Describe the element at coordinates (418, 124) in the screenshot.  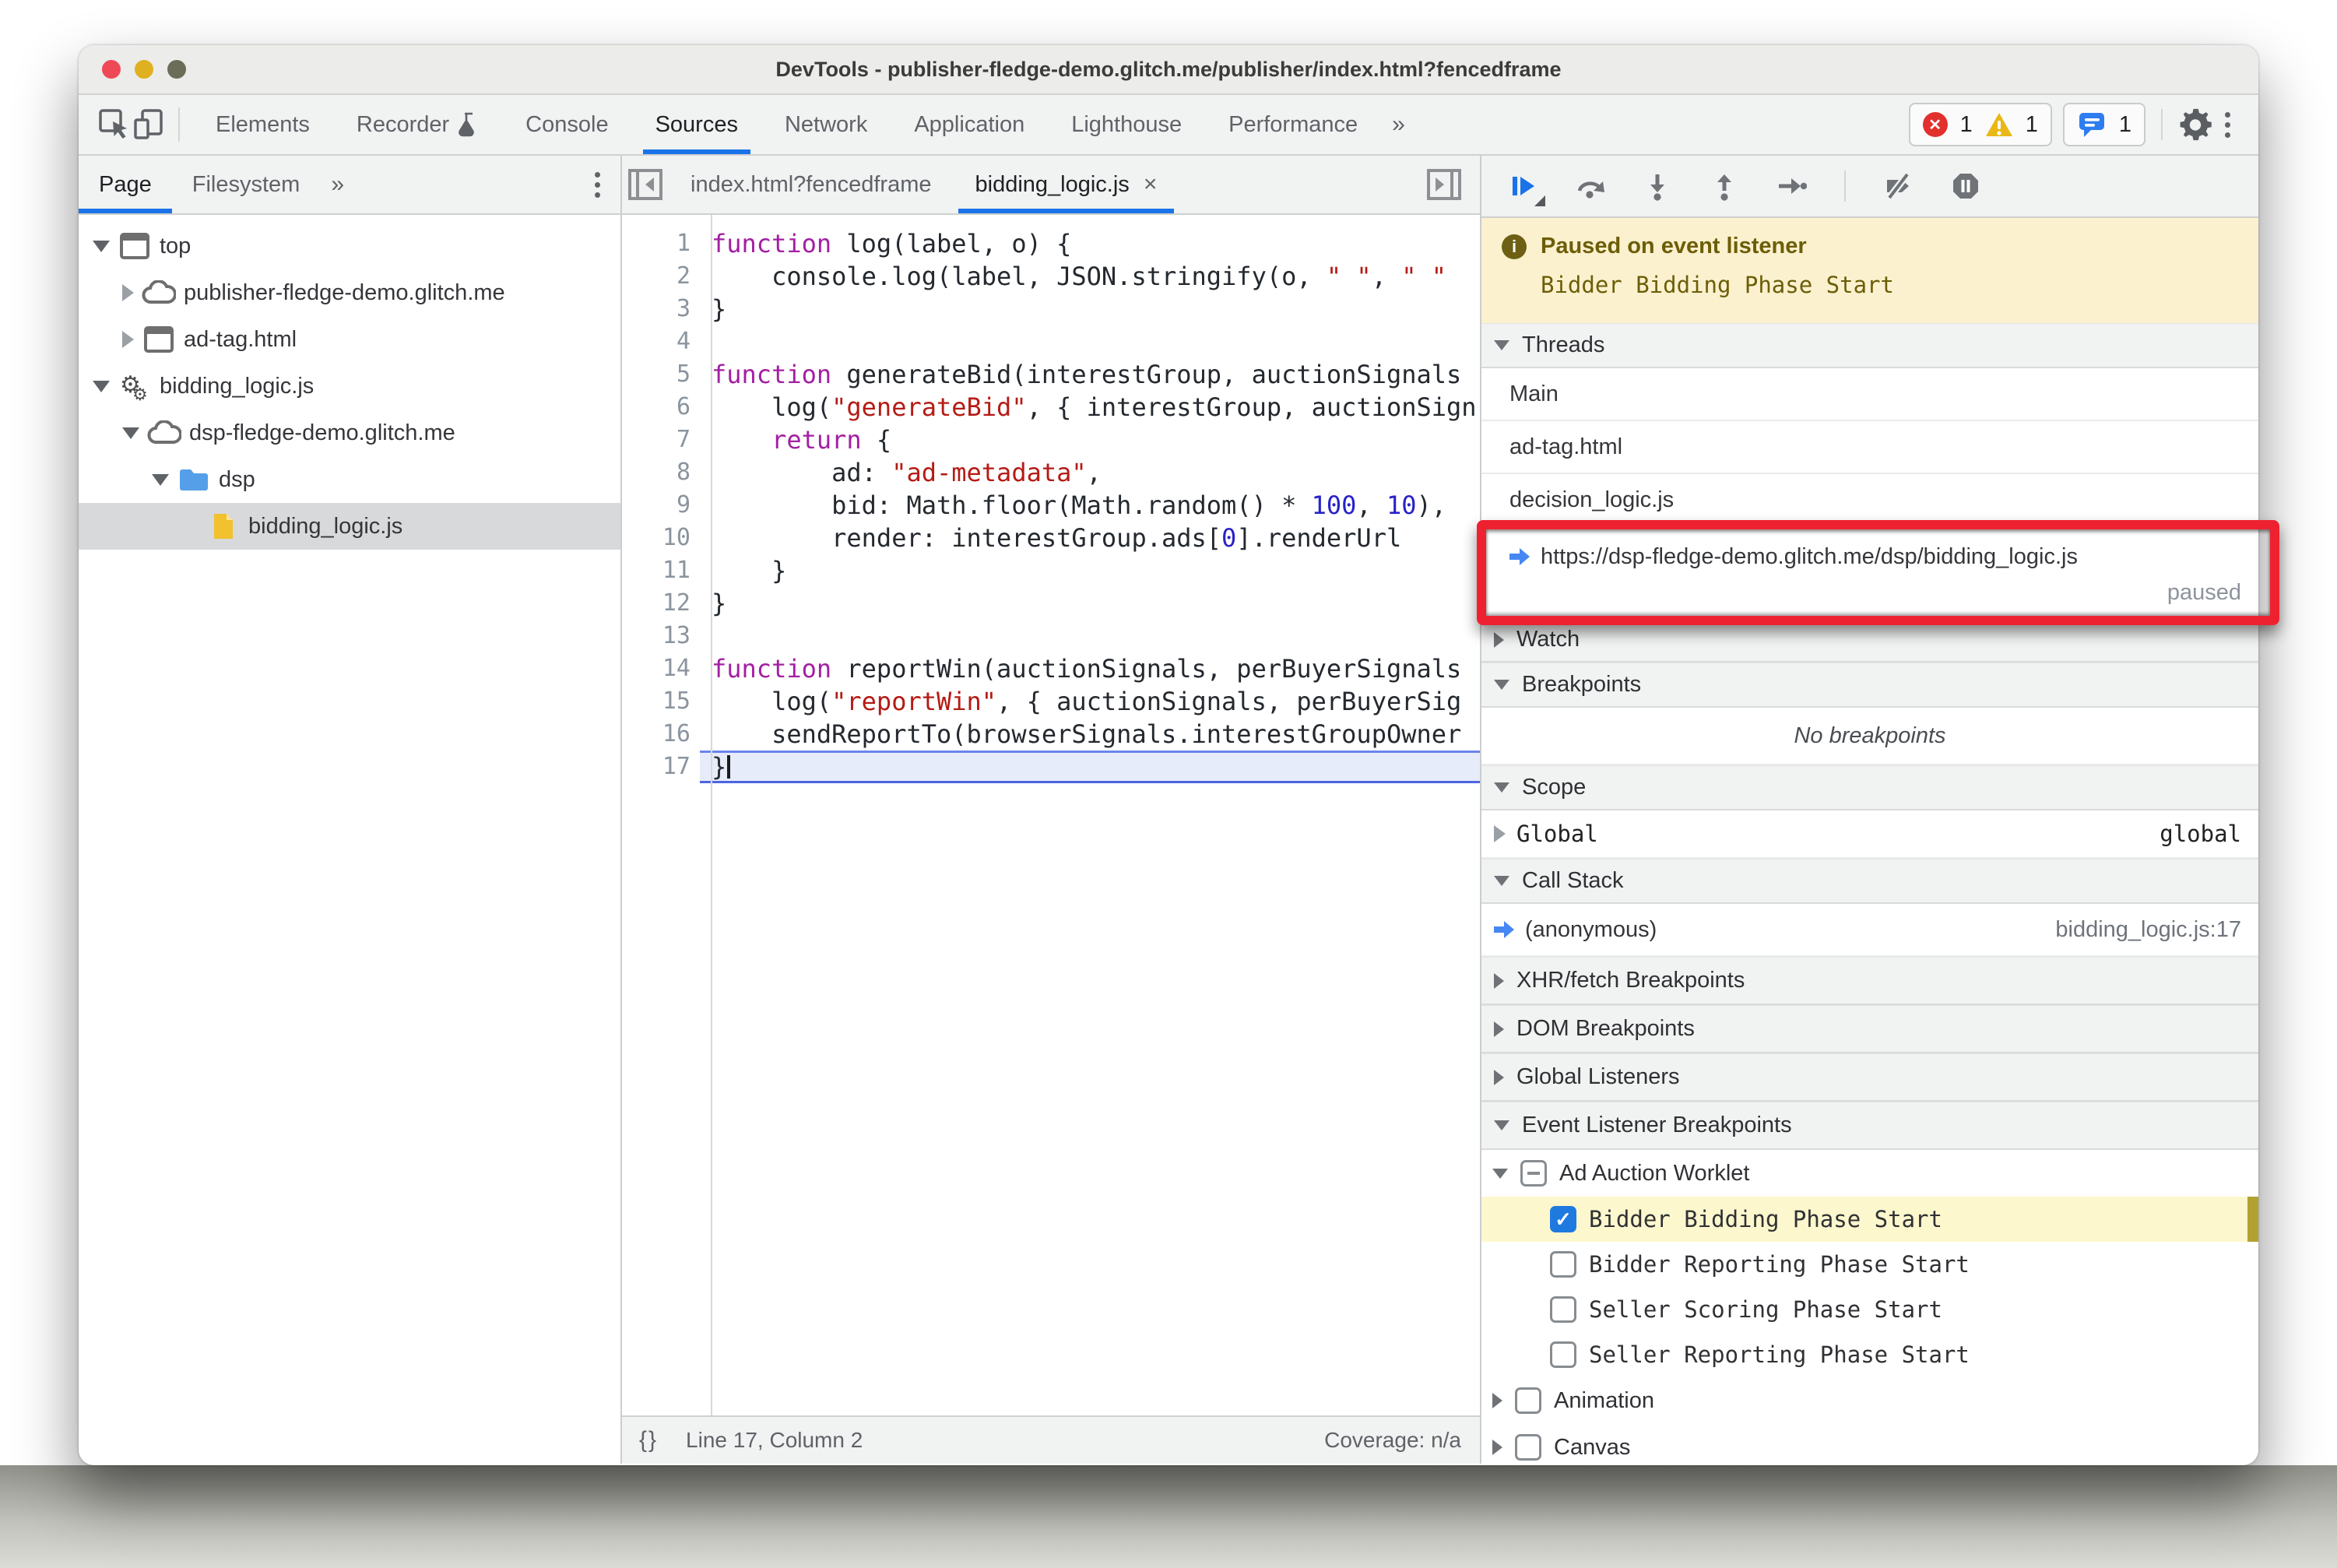
I see `panel-tab-recorder: Recorder` at that location.